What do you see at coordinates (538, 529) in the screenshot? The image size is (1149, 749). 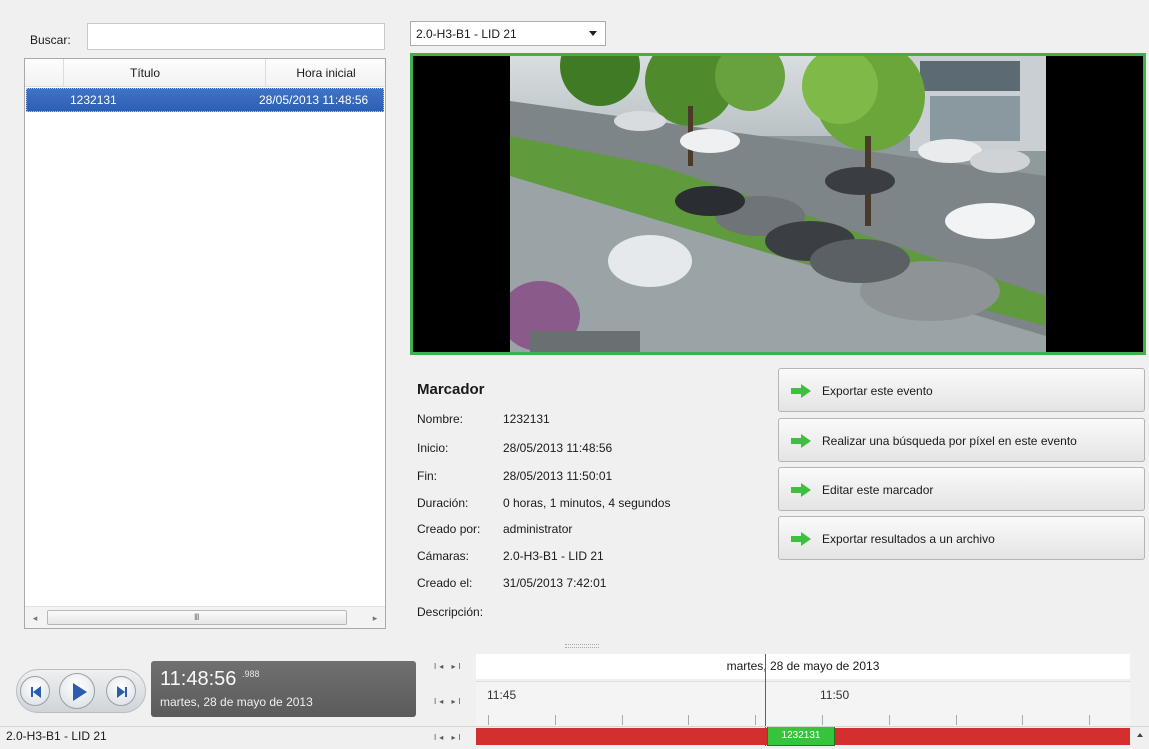 I see `info-value: administrator` at bounding box center [538, 529].